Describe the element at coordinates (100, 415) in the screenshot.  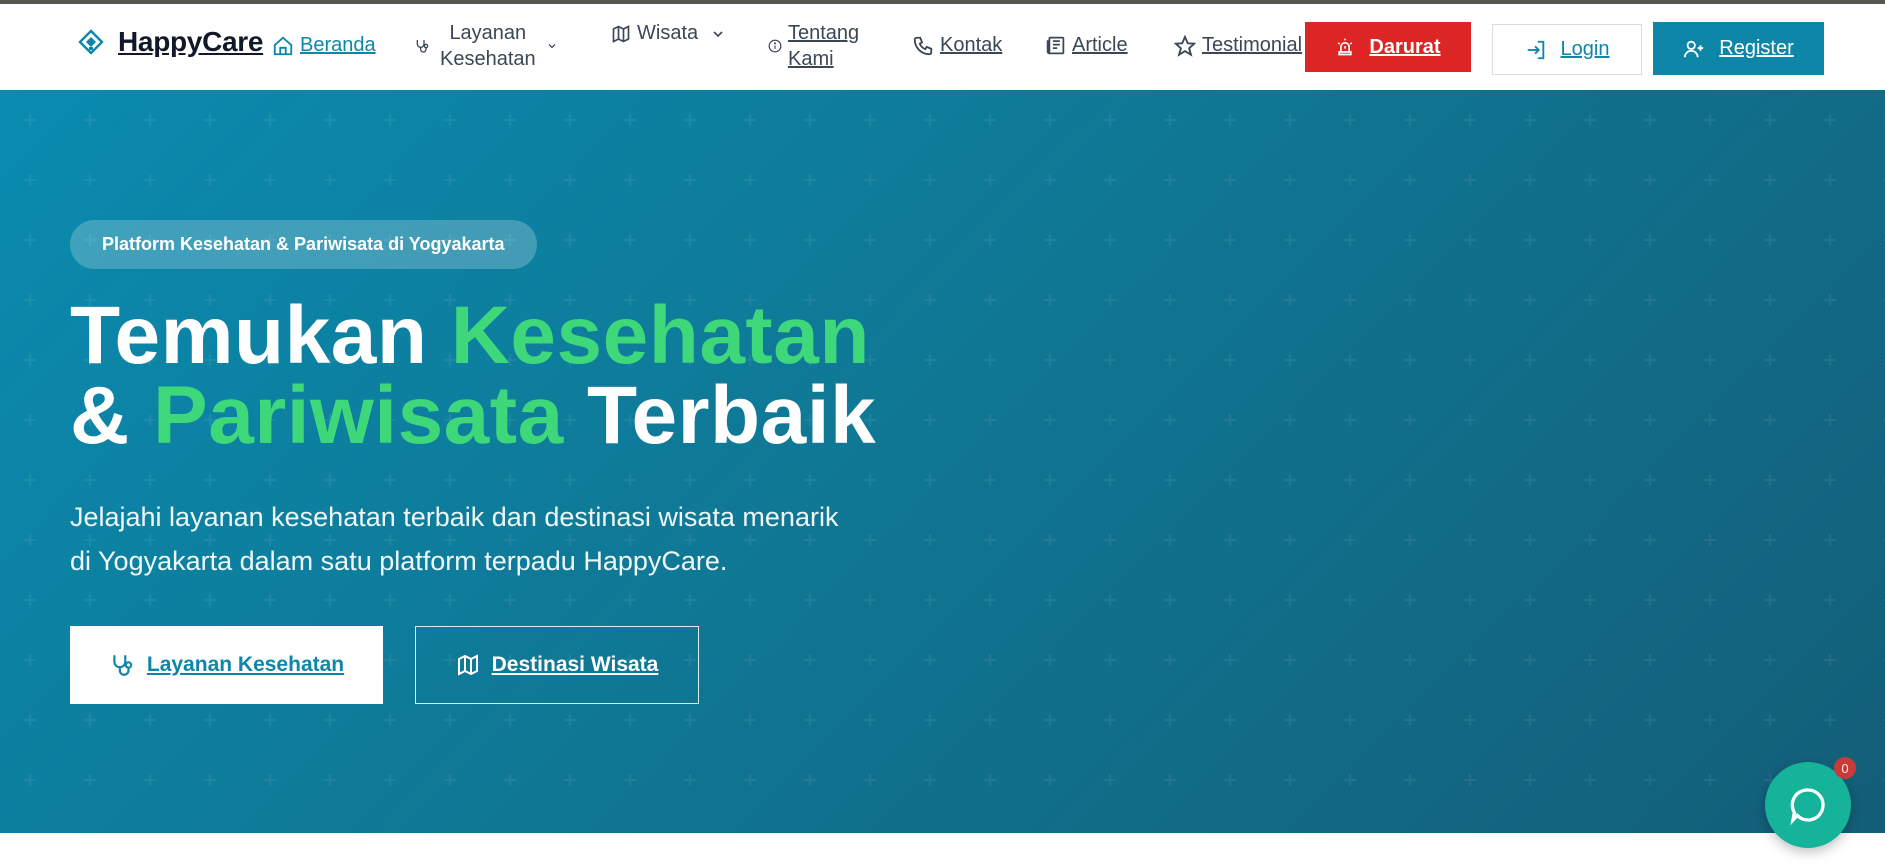
I see `headline-ampersand: &` at that location.